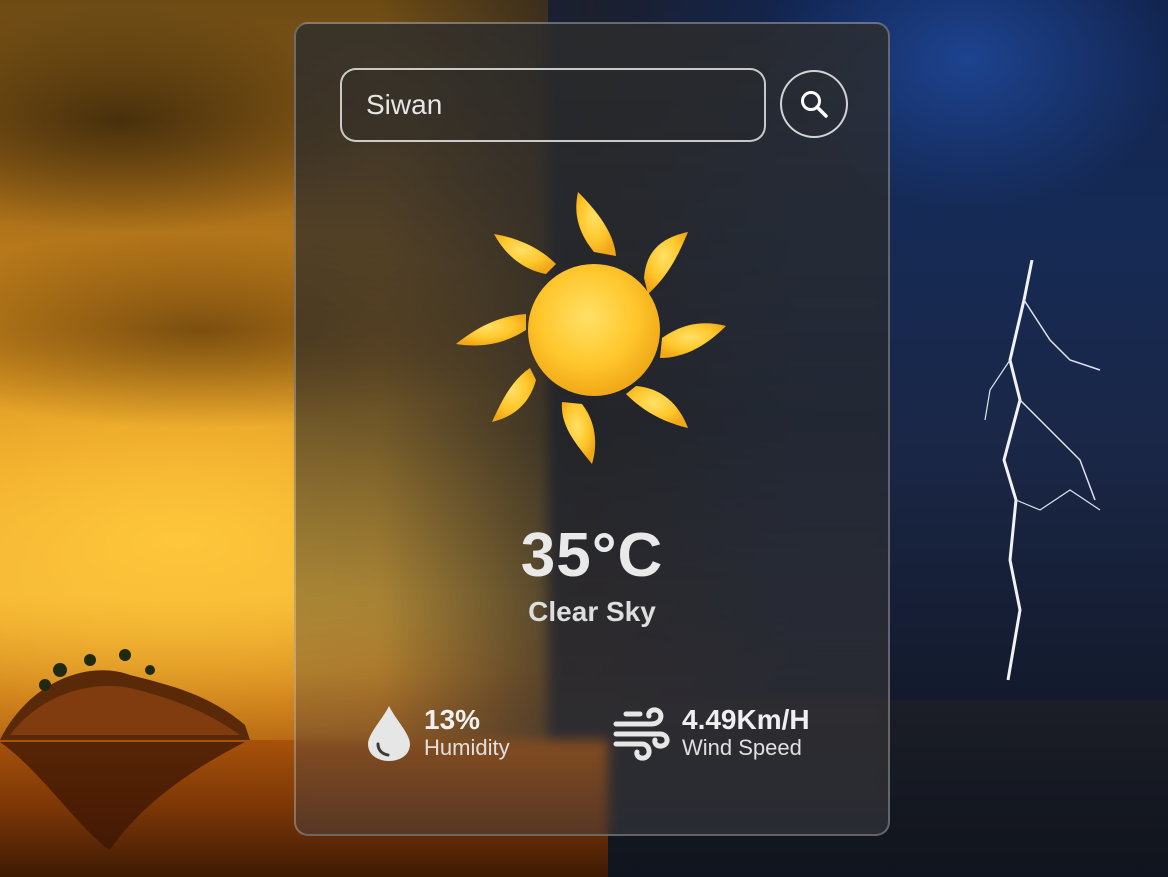  I want to click on search-input, so click(553, 105).